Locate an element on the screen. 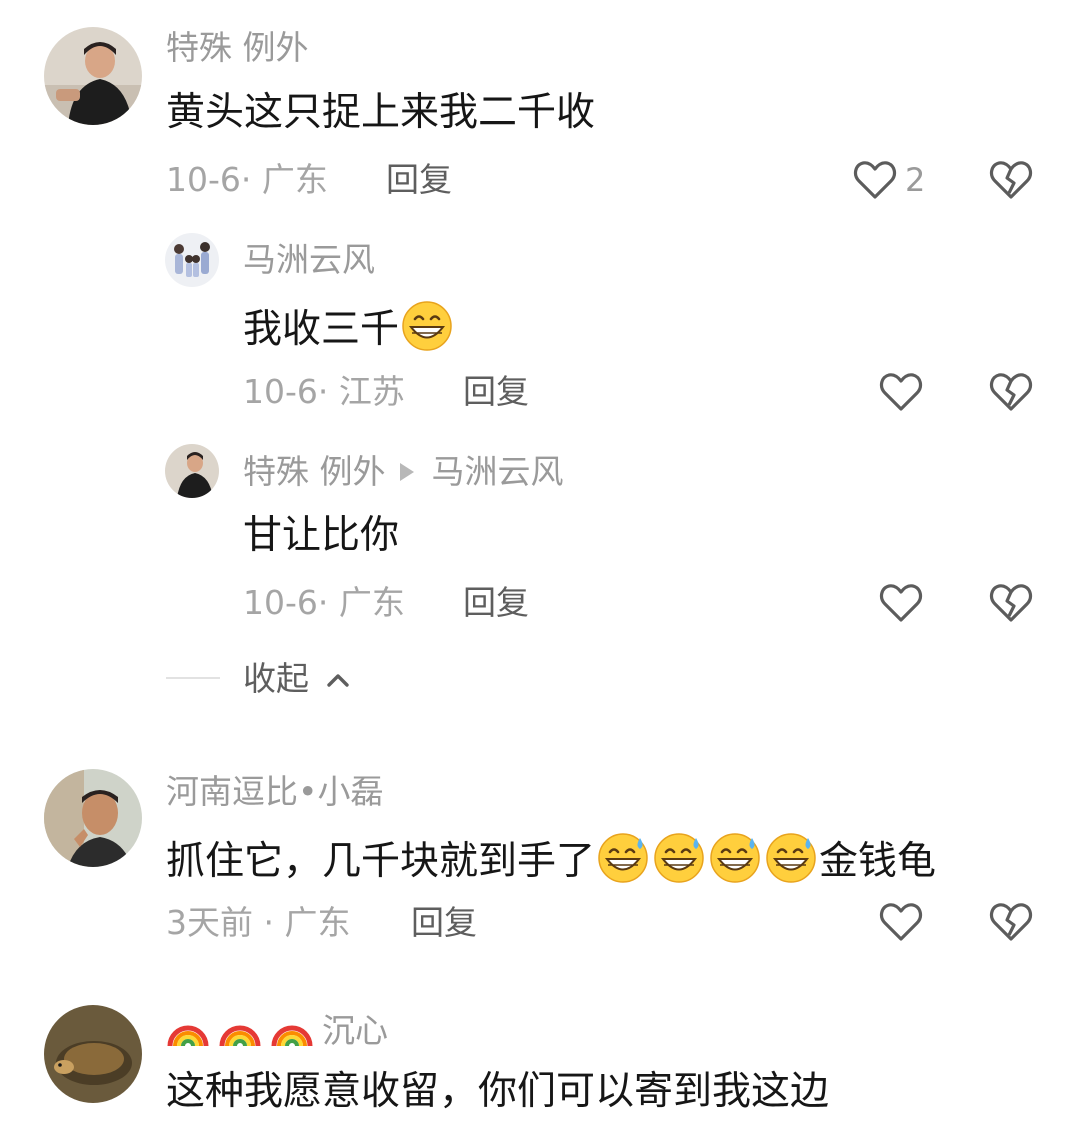 This screenshot has width=1080, height=1140. like-count: 2 is located at coordinates (915, 180).